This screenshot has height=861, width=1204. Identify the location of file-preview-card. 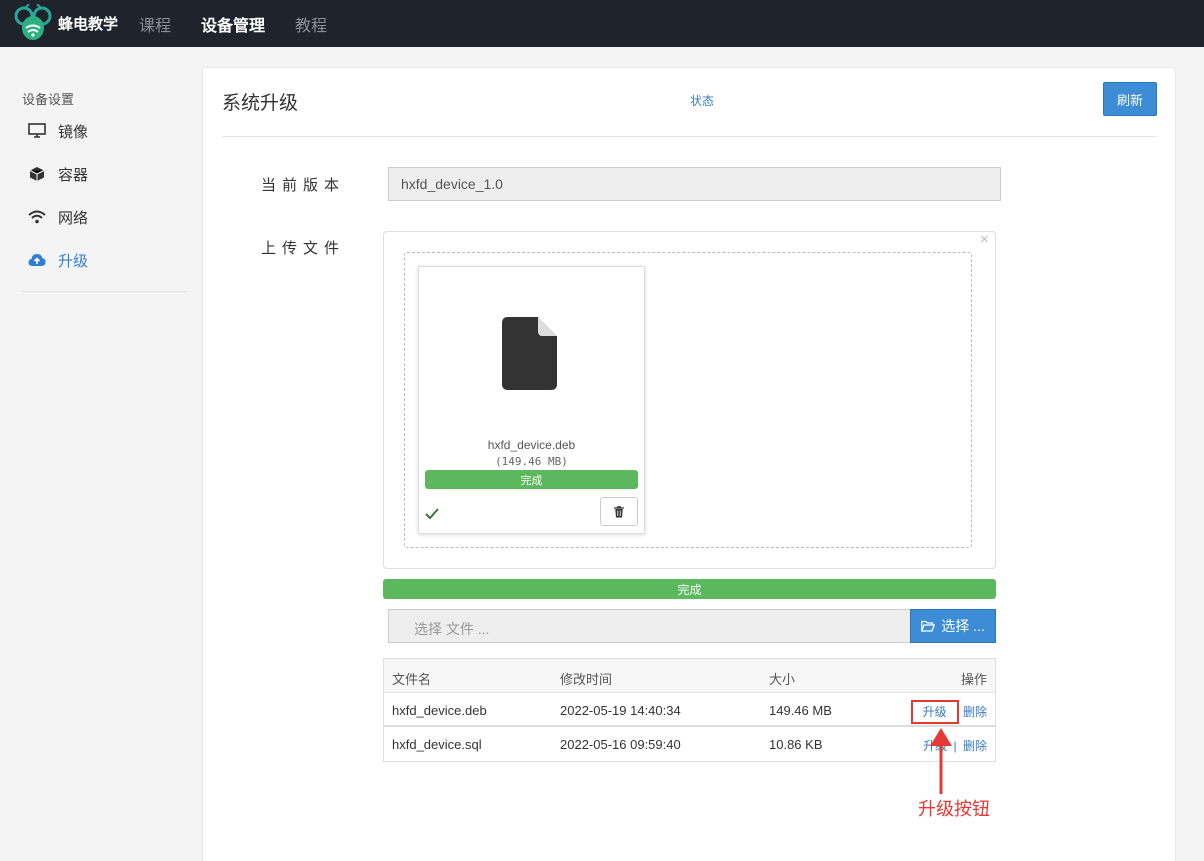
(531, 400).